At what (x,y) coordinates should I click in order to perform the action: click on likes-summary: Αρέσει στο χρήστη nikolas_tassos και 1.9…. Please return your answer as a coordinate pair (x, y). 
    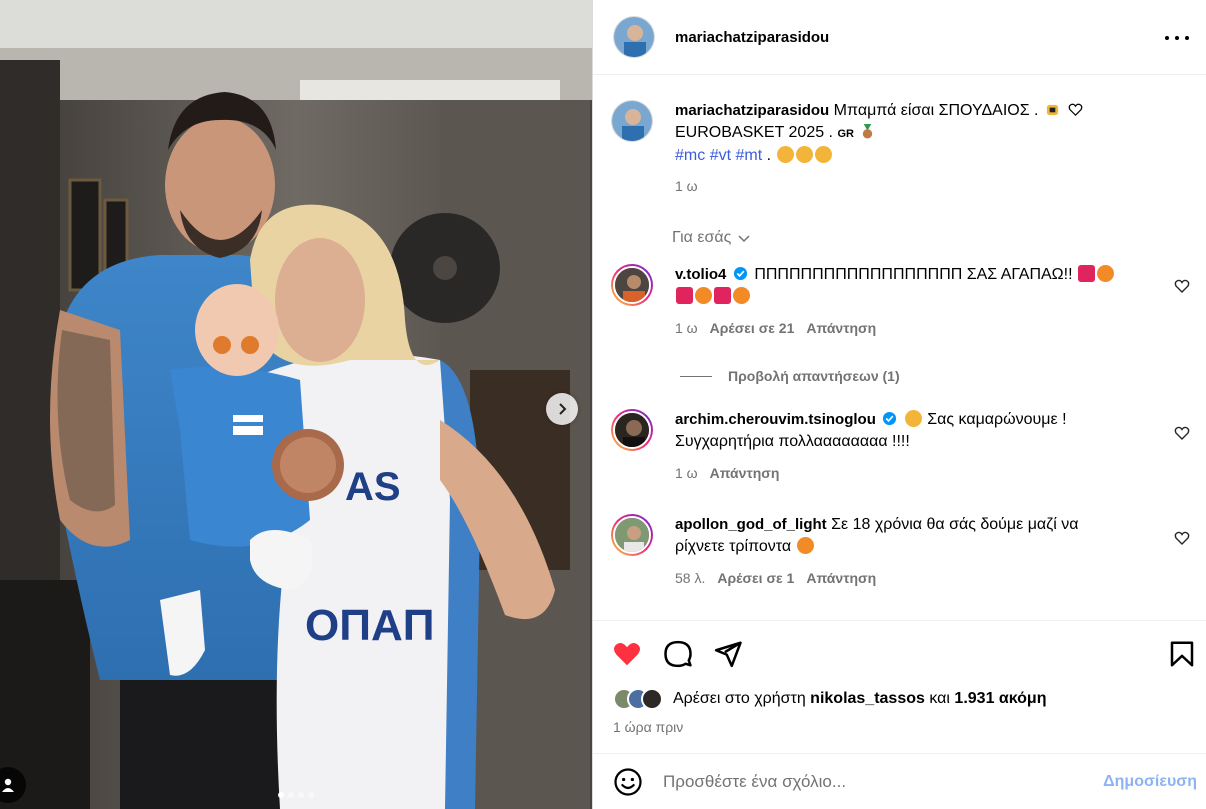
    Looking at the image, I should click on (829, 699).